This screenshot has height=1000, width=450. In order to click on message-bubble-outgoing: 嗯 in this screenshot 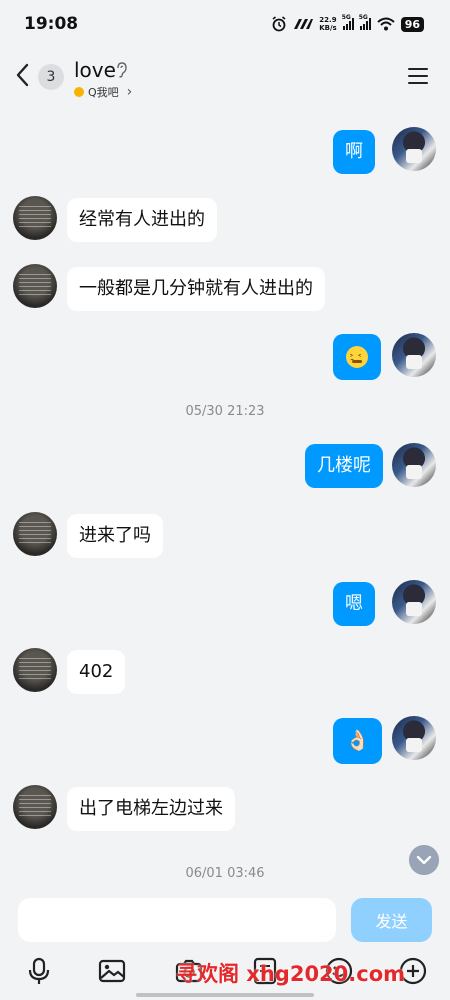, I will do `click(354, 604)`.